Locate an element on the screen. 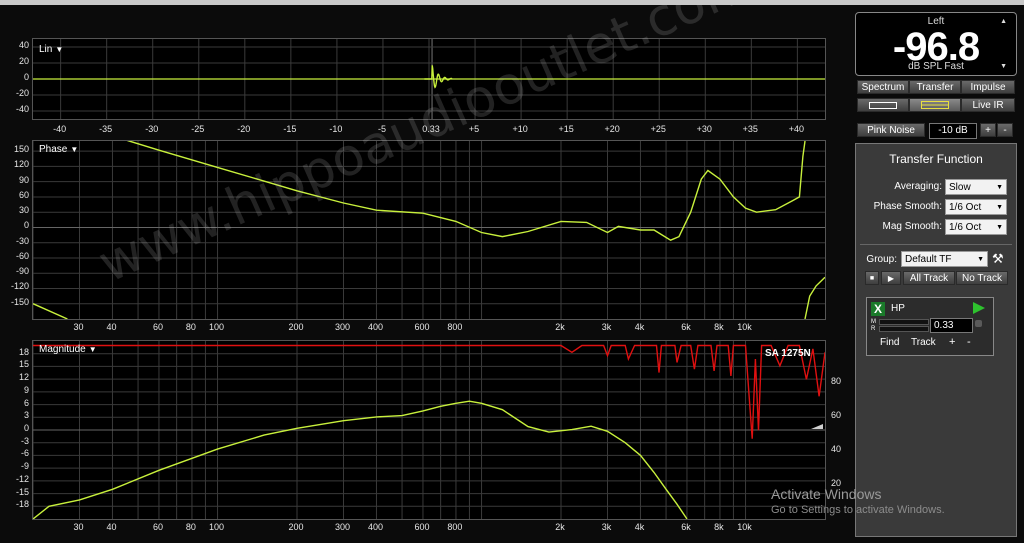 The height and width of the screenshot is (543, 1024). impulse-button: Impulse is located at coordinates (988, 87).